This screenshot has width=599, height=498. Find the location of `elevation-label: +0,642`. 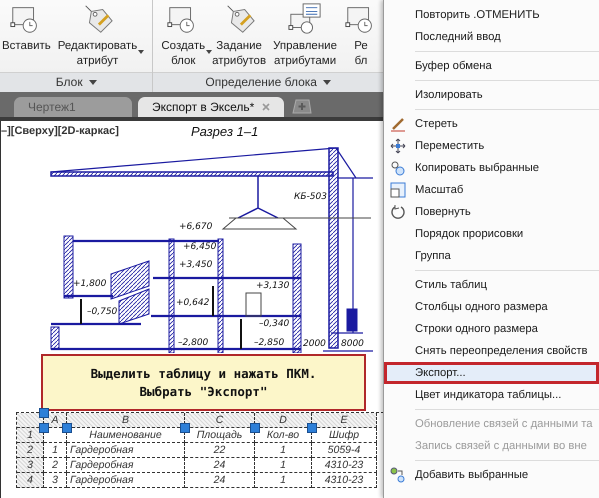

elevation-label: +0,642 is located at coordinates (193, 303).